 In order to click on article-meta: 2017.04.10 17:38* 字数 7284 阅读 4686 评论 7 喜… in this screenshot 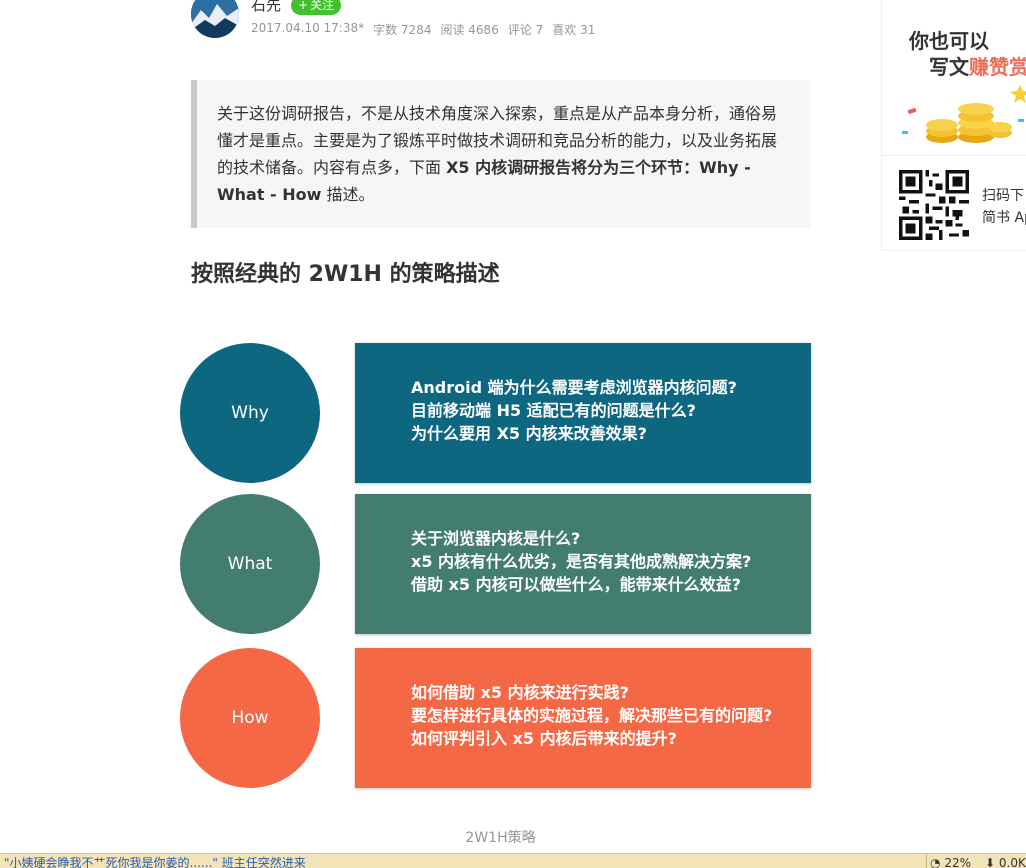, I will do `click(423, 29)`.